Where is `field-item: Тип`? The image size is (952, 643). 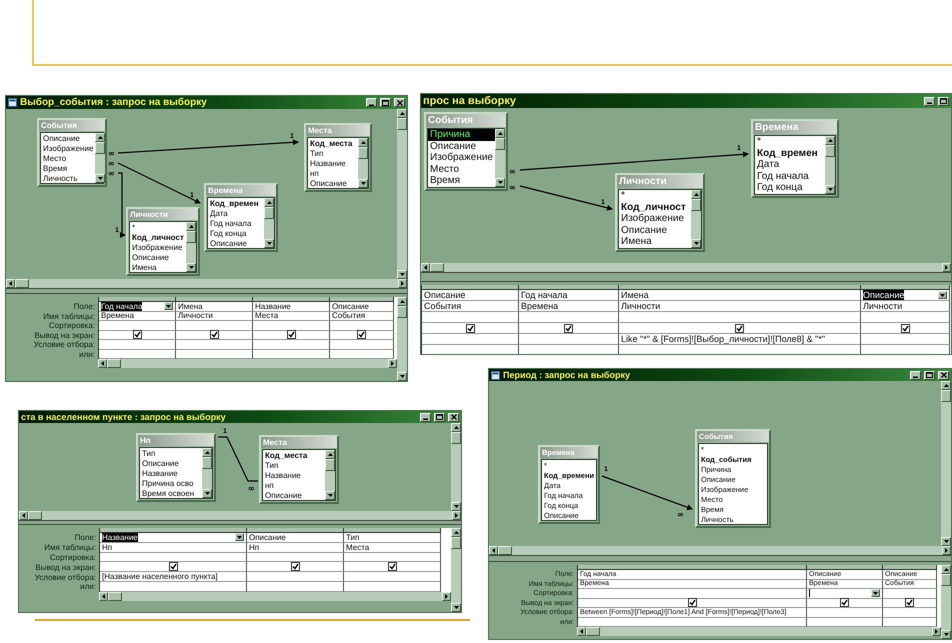 field-item: Тип is located at coordinates (171, 453).